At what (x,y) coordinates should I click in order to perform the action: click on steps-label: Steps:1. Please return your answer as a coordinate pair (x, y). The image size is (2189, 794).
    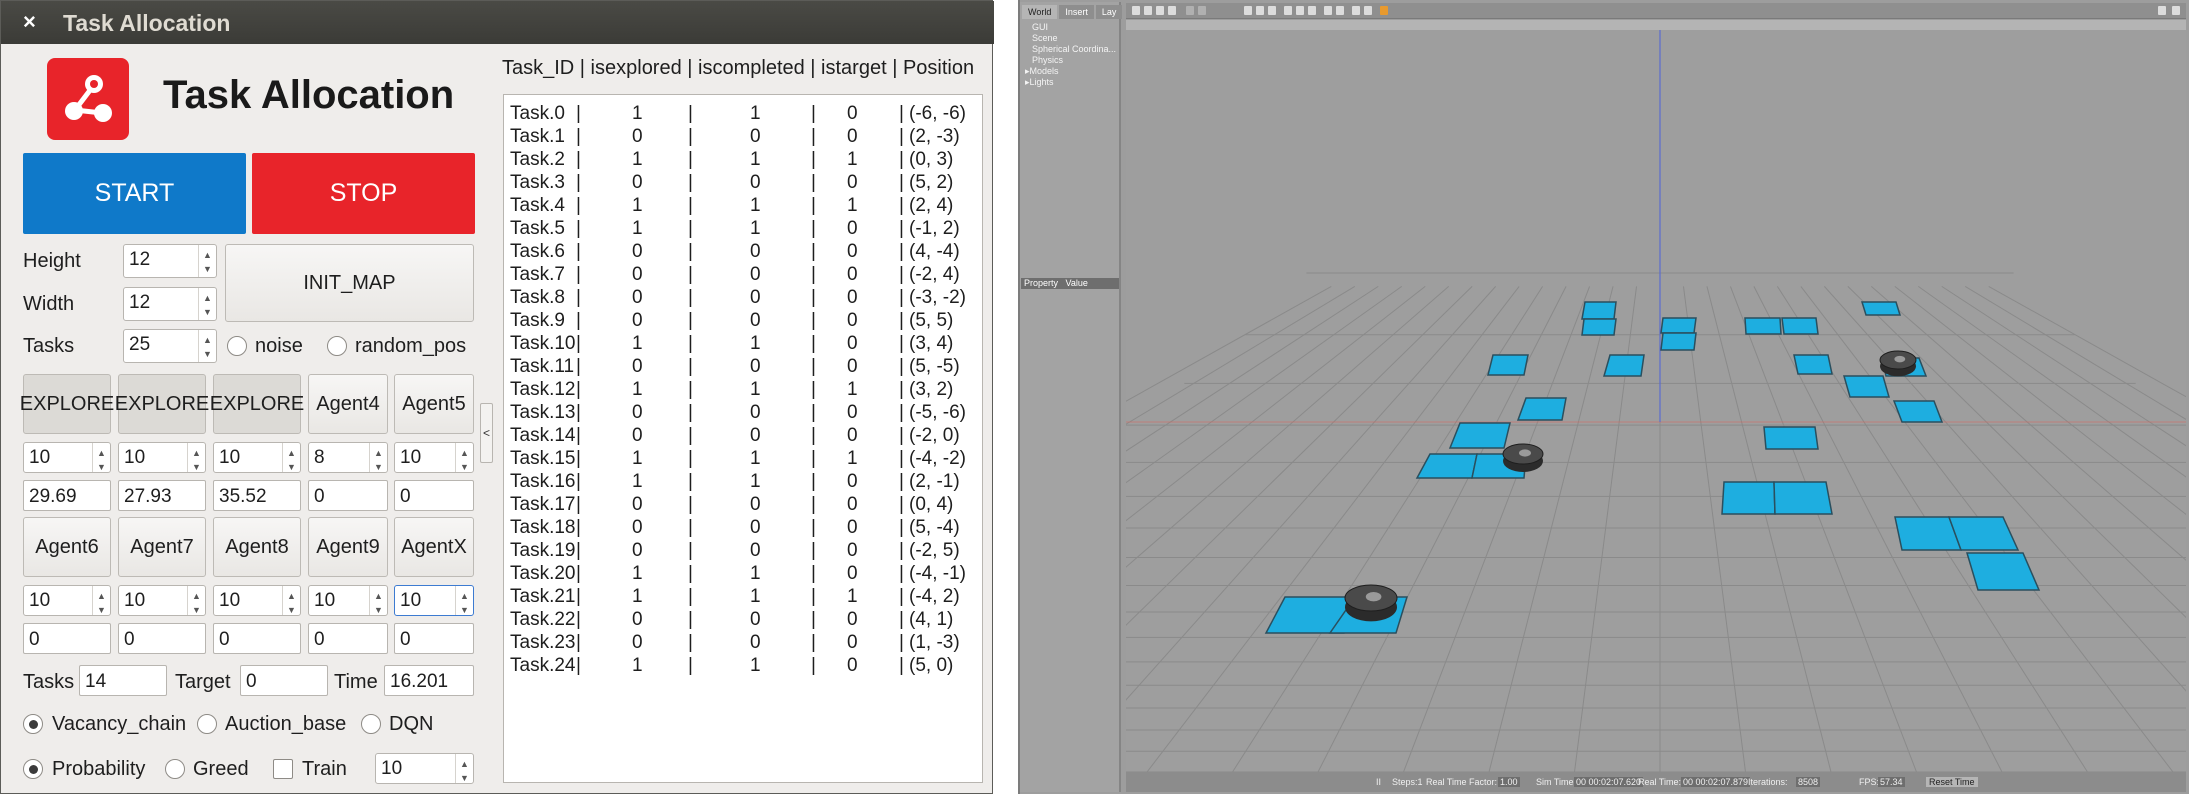
    Looking at the image, I should click on (1407, 782).